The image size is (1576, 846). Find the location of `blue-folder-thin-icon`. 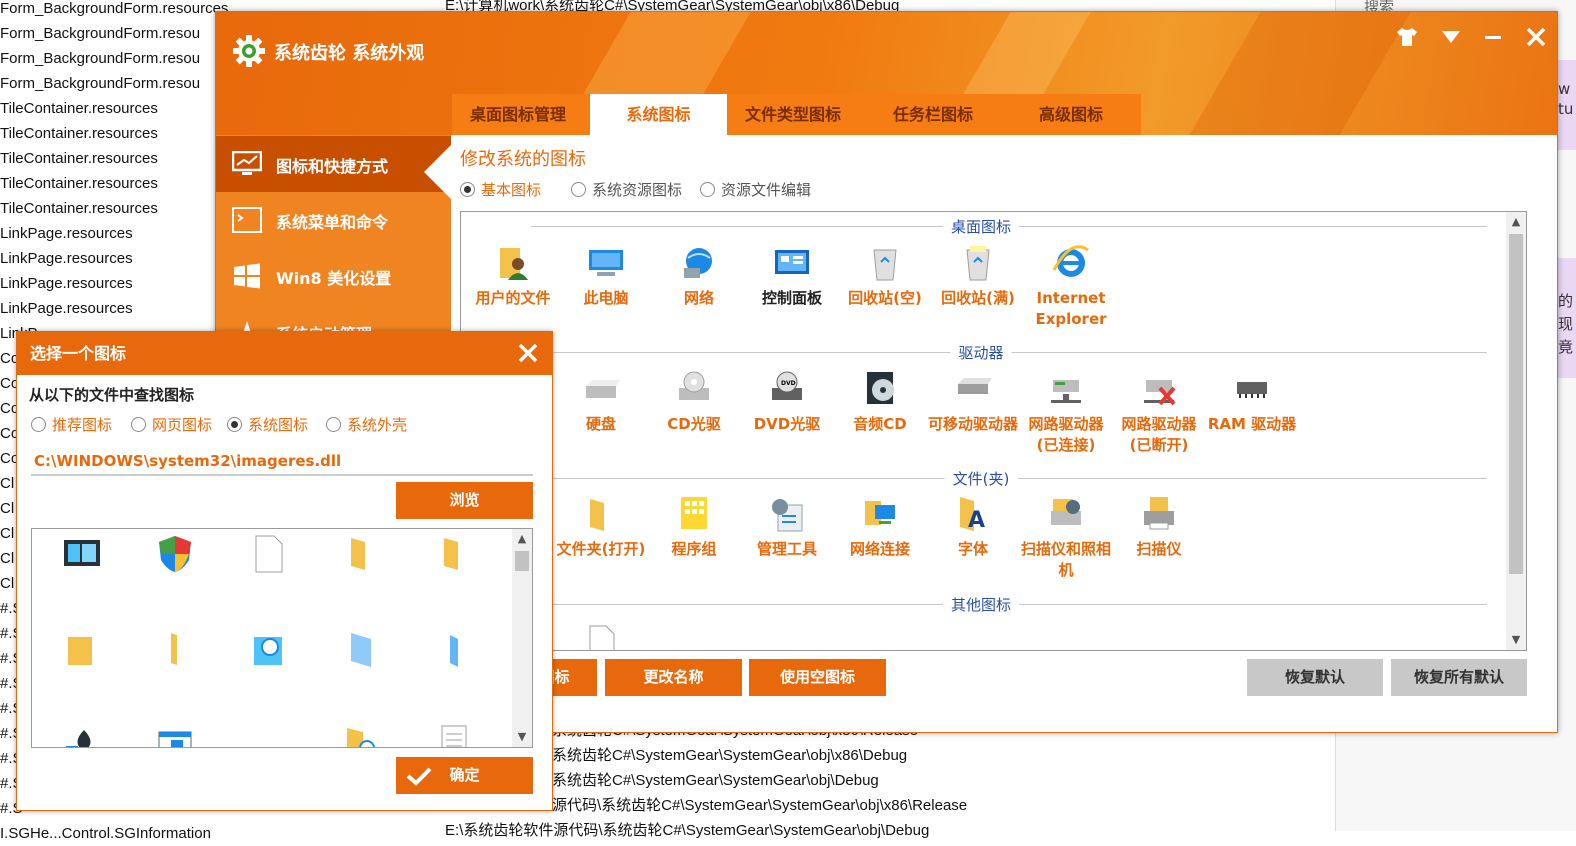

blue-folder-thin-icon is located at coordinates (454, 649).